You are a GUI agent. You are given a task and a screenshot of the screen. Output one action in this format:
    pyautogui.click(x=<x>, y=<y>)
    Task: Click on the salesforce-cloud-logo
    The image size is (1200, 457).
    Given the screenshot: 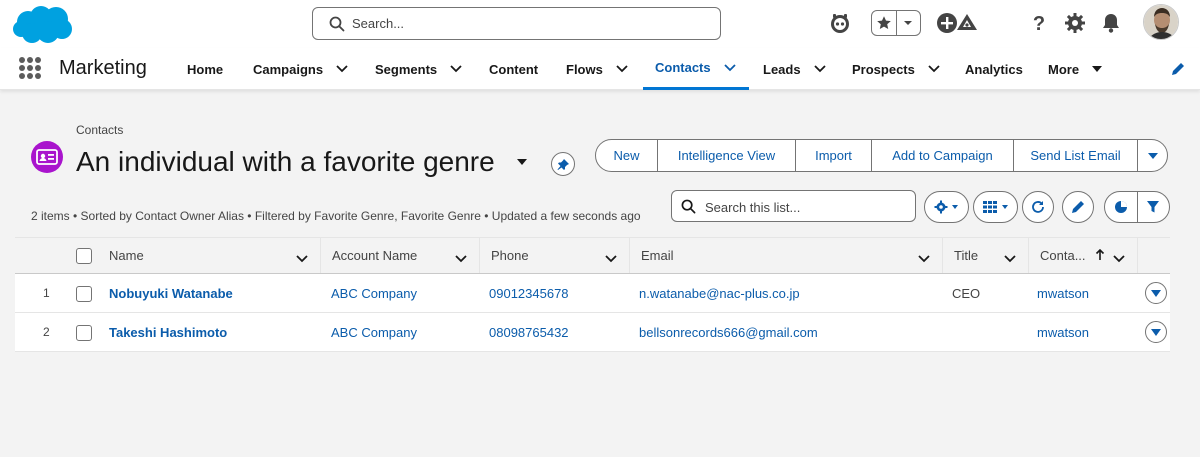 What is the action you would take?
    pyautogui.click(x=43, y=25)
    